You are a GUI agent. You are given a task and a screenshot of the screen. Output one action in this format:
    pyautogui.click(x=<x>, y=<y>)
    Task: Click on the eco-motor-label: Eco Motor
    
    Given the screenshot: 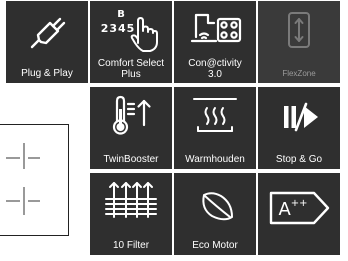 What is the action you would take?
    pyautogui.click(x=215, y=245)
    